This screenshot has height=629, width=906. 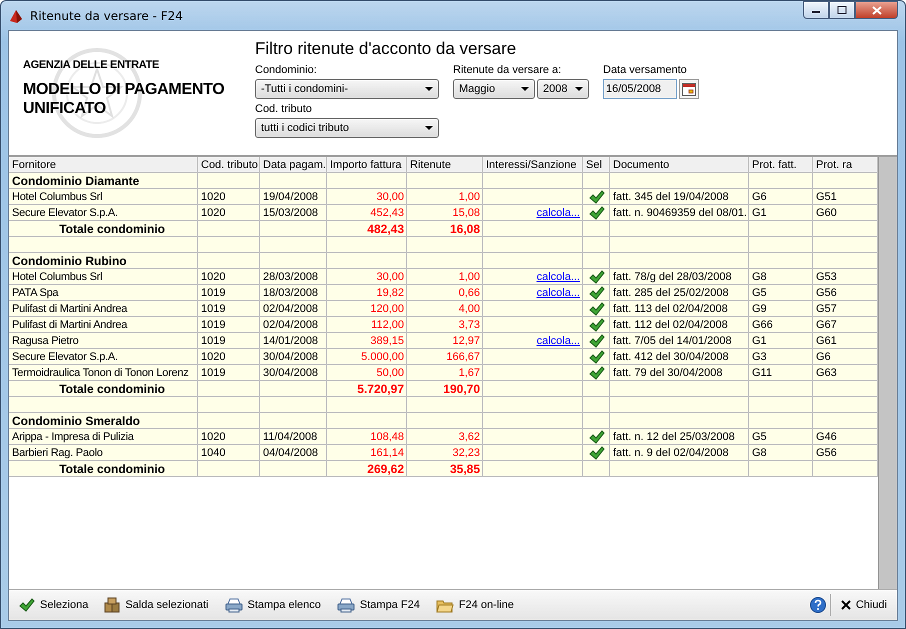 I want to click on column-header: Importo fattura, so click(x=367, y=165).